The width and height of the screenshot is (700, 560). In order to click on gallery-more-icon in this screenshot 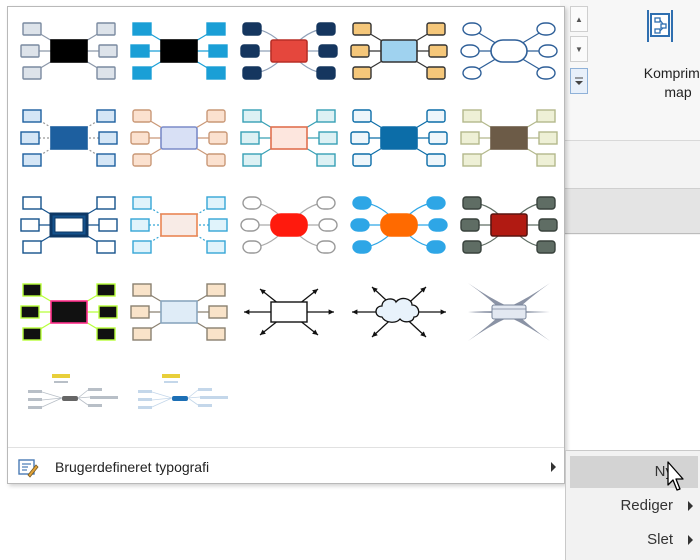, I will do `click(579, 81)`.